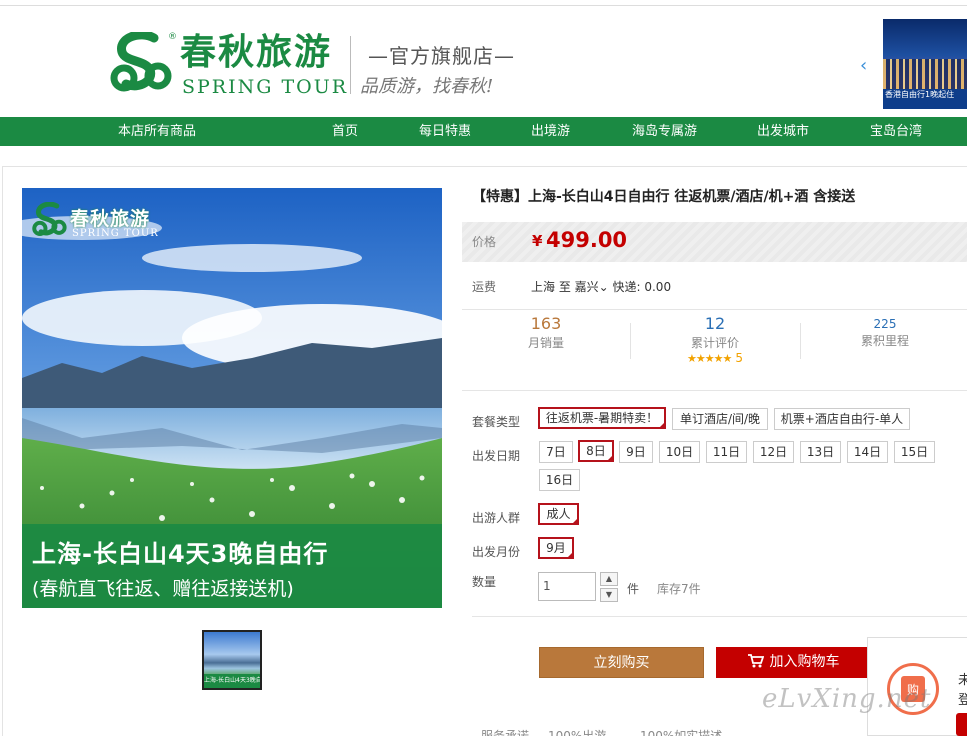  I want to click on image-caption-band: 上海-长白山4天3晚自由行 (春航直飞往返、赠往返接送机), so click(232, 566).